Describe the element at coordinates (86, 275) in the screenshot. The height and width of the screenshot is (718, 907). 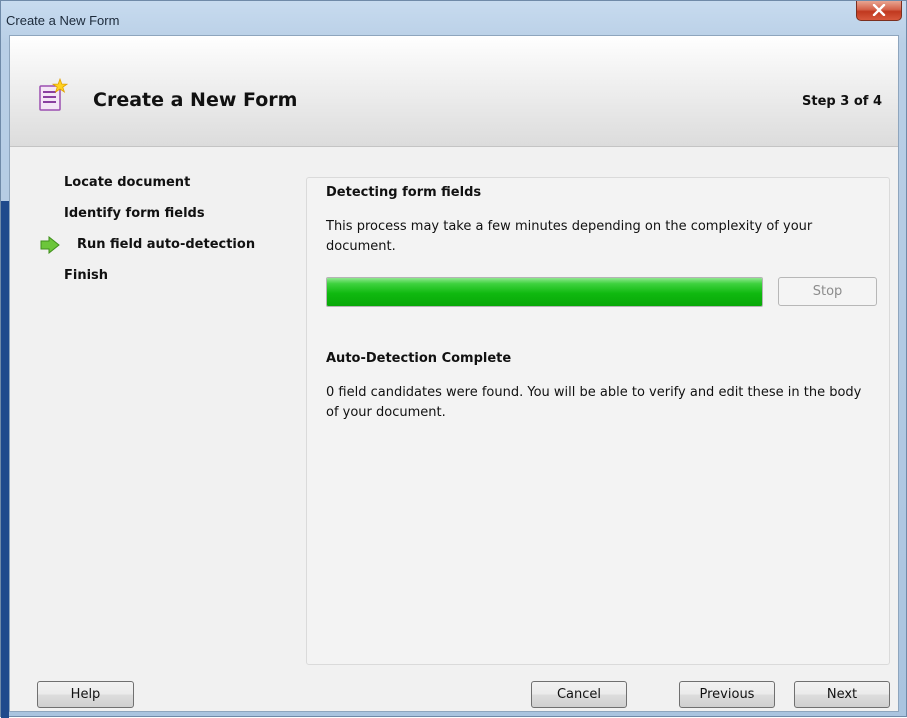
I see `step-finish: Finish` at that location.